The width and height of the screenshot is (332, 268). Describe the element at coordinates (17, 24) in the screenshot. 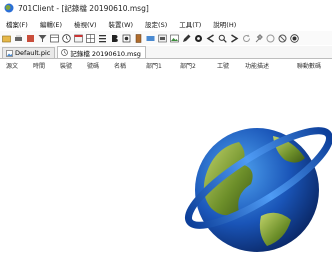

I see `menu-file: 檔案(F)` at that location.